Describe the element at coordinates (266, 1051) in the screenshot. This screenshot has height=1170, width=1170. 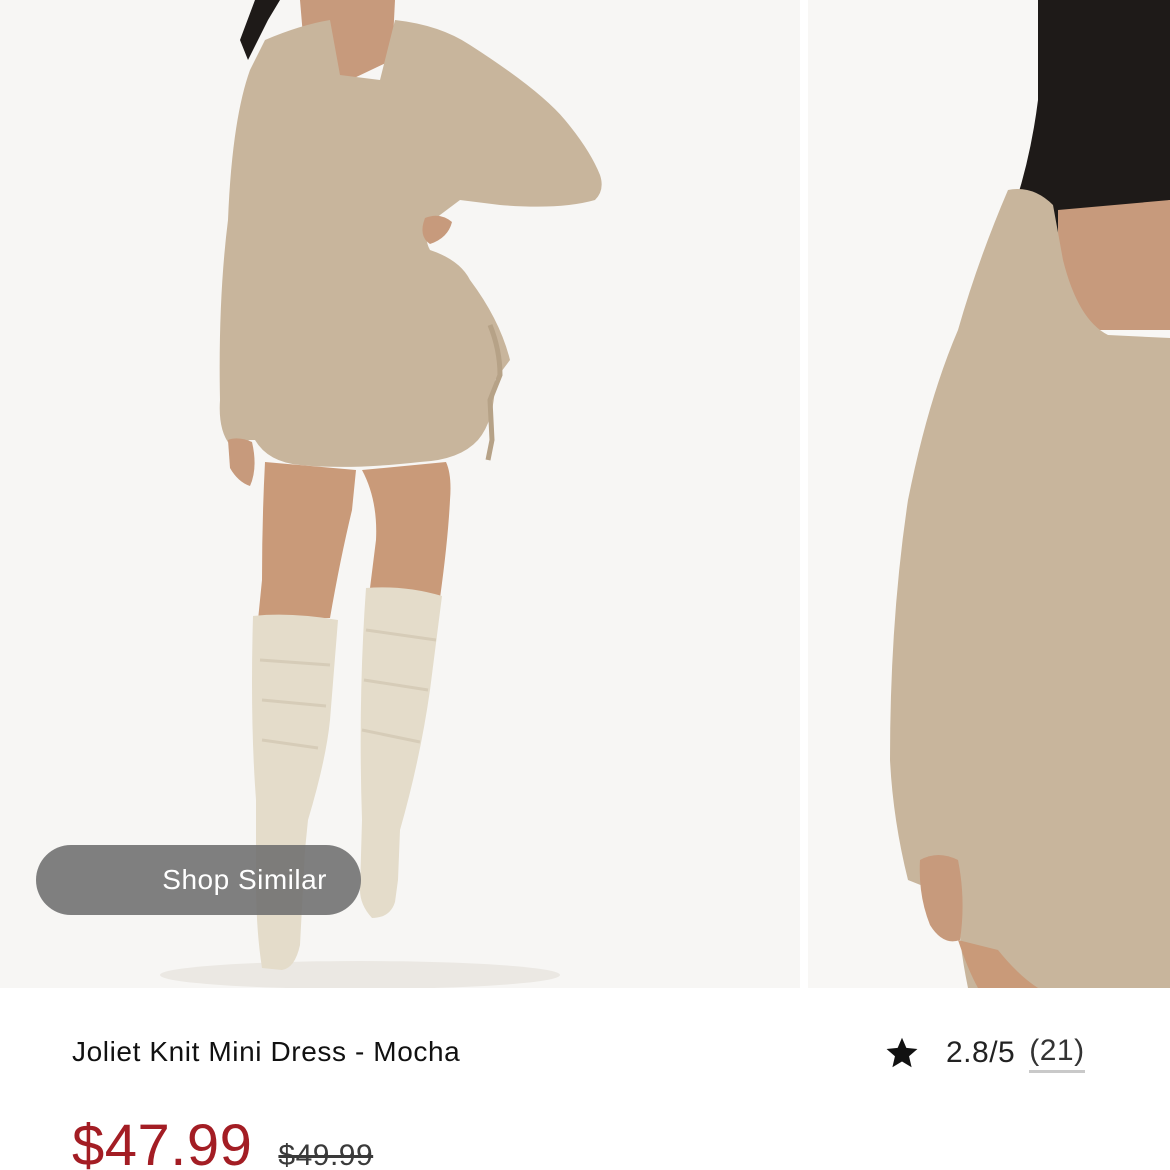
I see `product-title: Joliet Knit Mini Dress - Mocha` at that location.